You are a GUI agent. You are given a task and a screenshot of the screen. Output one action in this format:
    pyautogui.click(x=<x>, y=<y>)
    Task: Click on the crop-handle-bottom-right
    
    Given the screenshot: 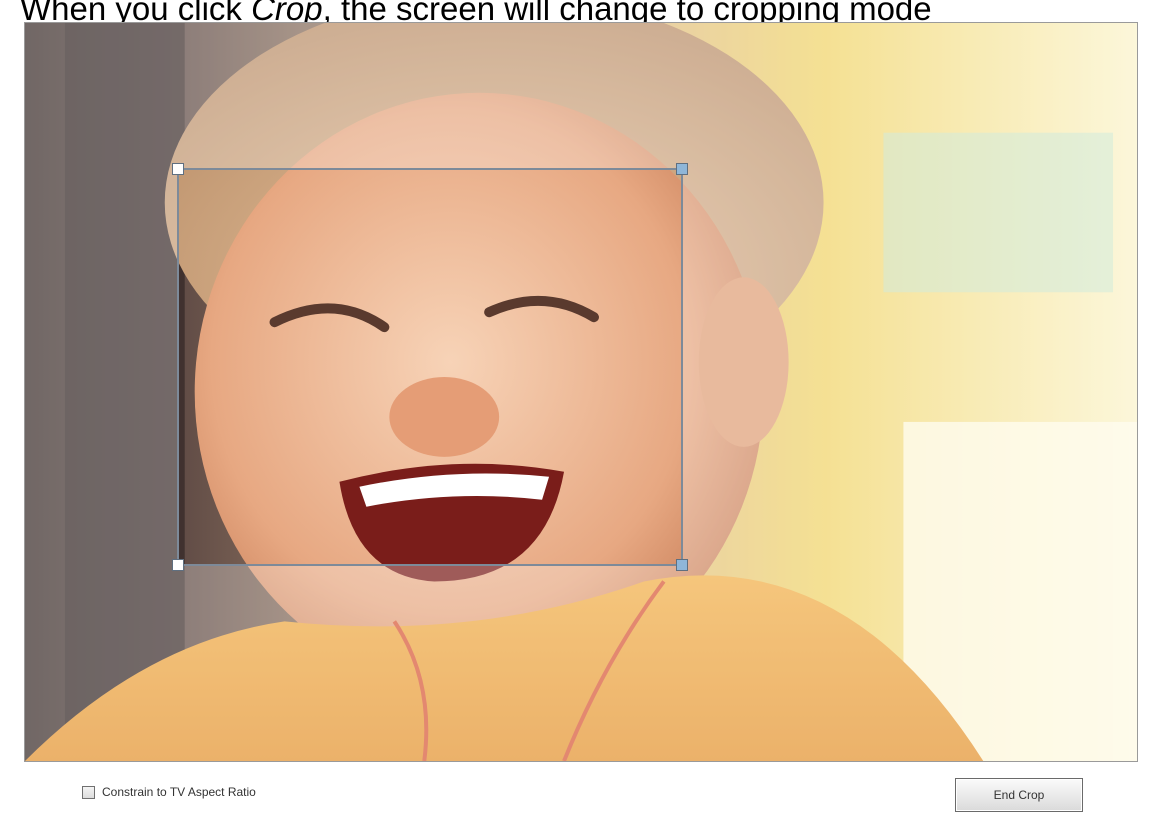 What is the action you would take?
    pyautogui.click(x=682, y=565)
    